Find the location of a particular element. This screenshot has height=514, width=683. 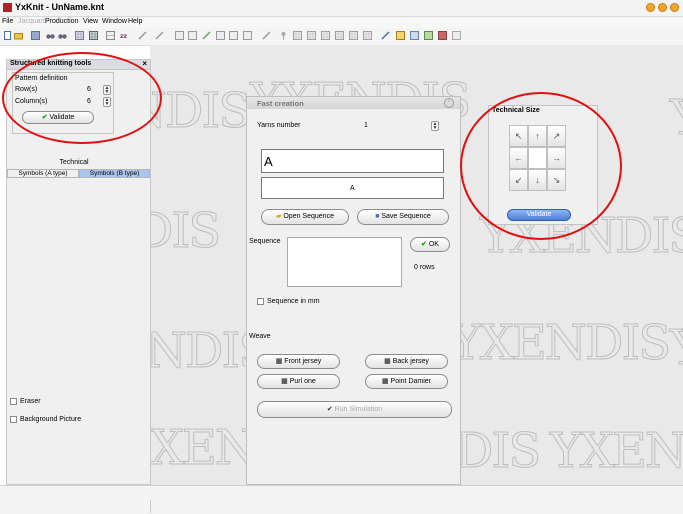

purl-one-label: Purl one is located at coordinates (302, 381).